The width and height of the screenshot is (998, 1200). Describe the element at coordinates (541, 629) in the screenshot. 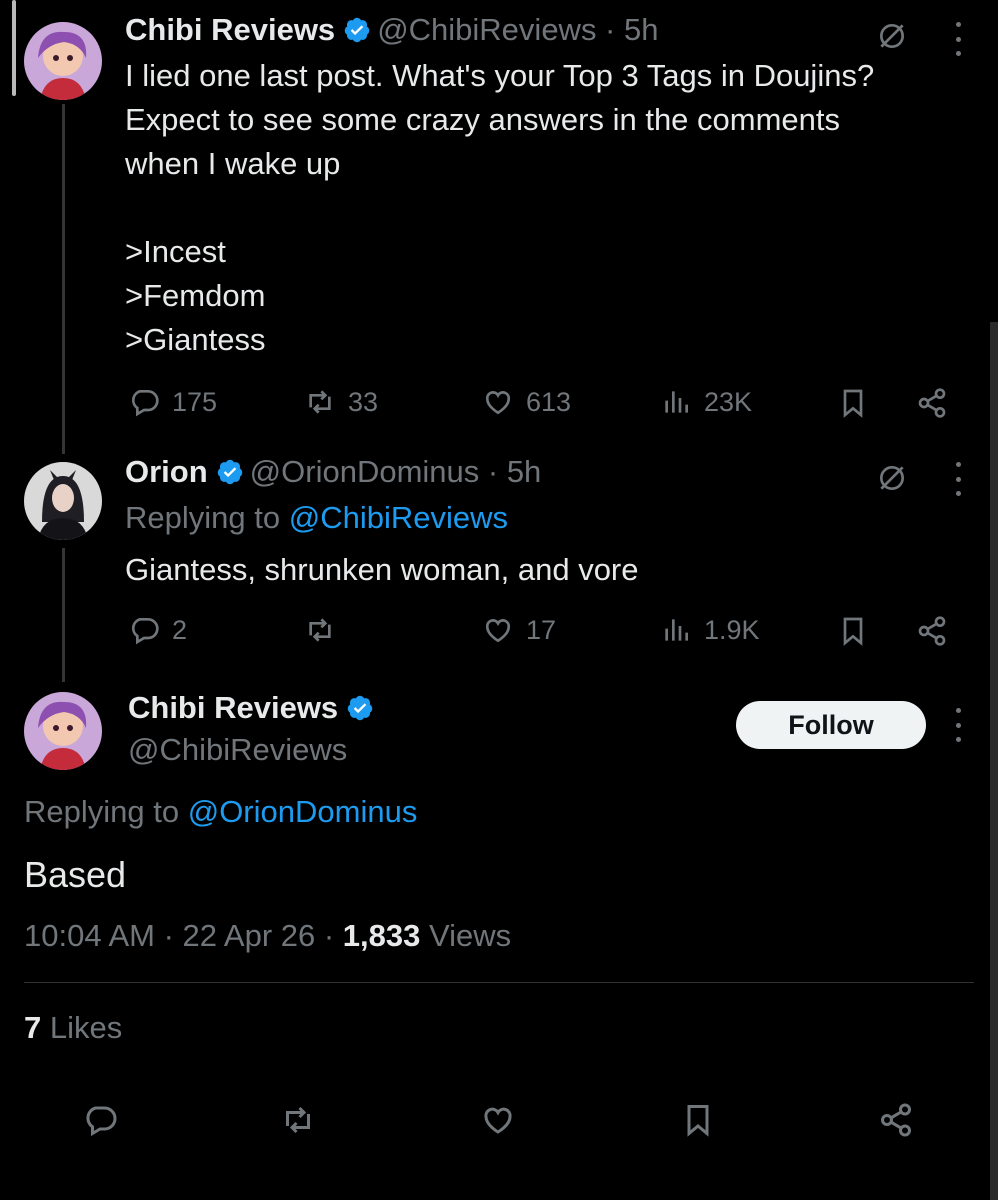

I see `like-count: 17` at that location.